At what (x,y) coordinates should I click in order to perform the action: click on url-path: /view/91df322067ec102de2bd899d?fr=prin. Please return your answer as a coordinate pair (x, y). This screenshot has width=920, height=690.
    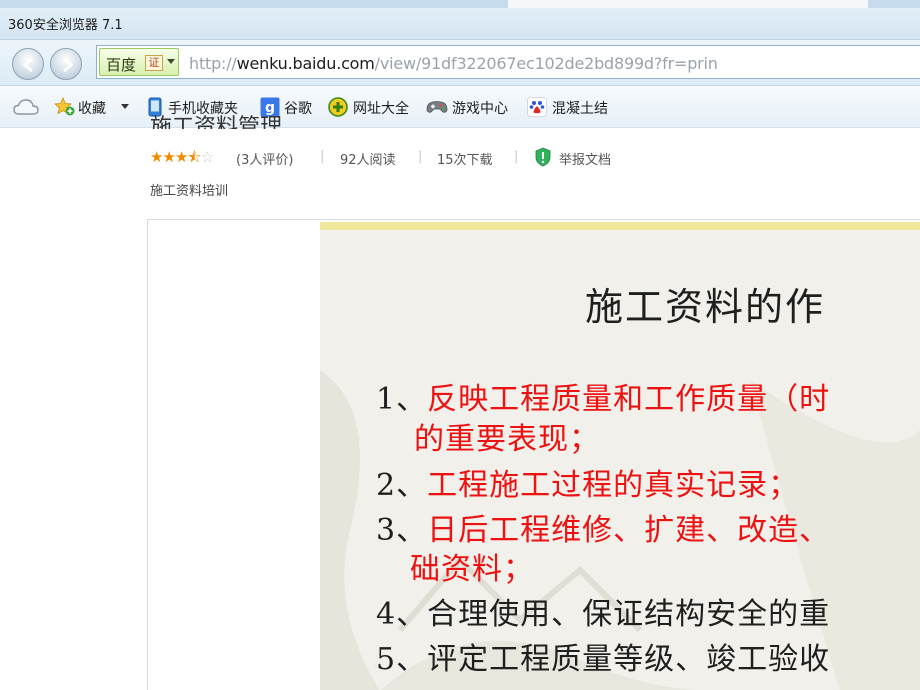
    Looking at the image, I should click on (546, 63).